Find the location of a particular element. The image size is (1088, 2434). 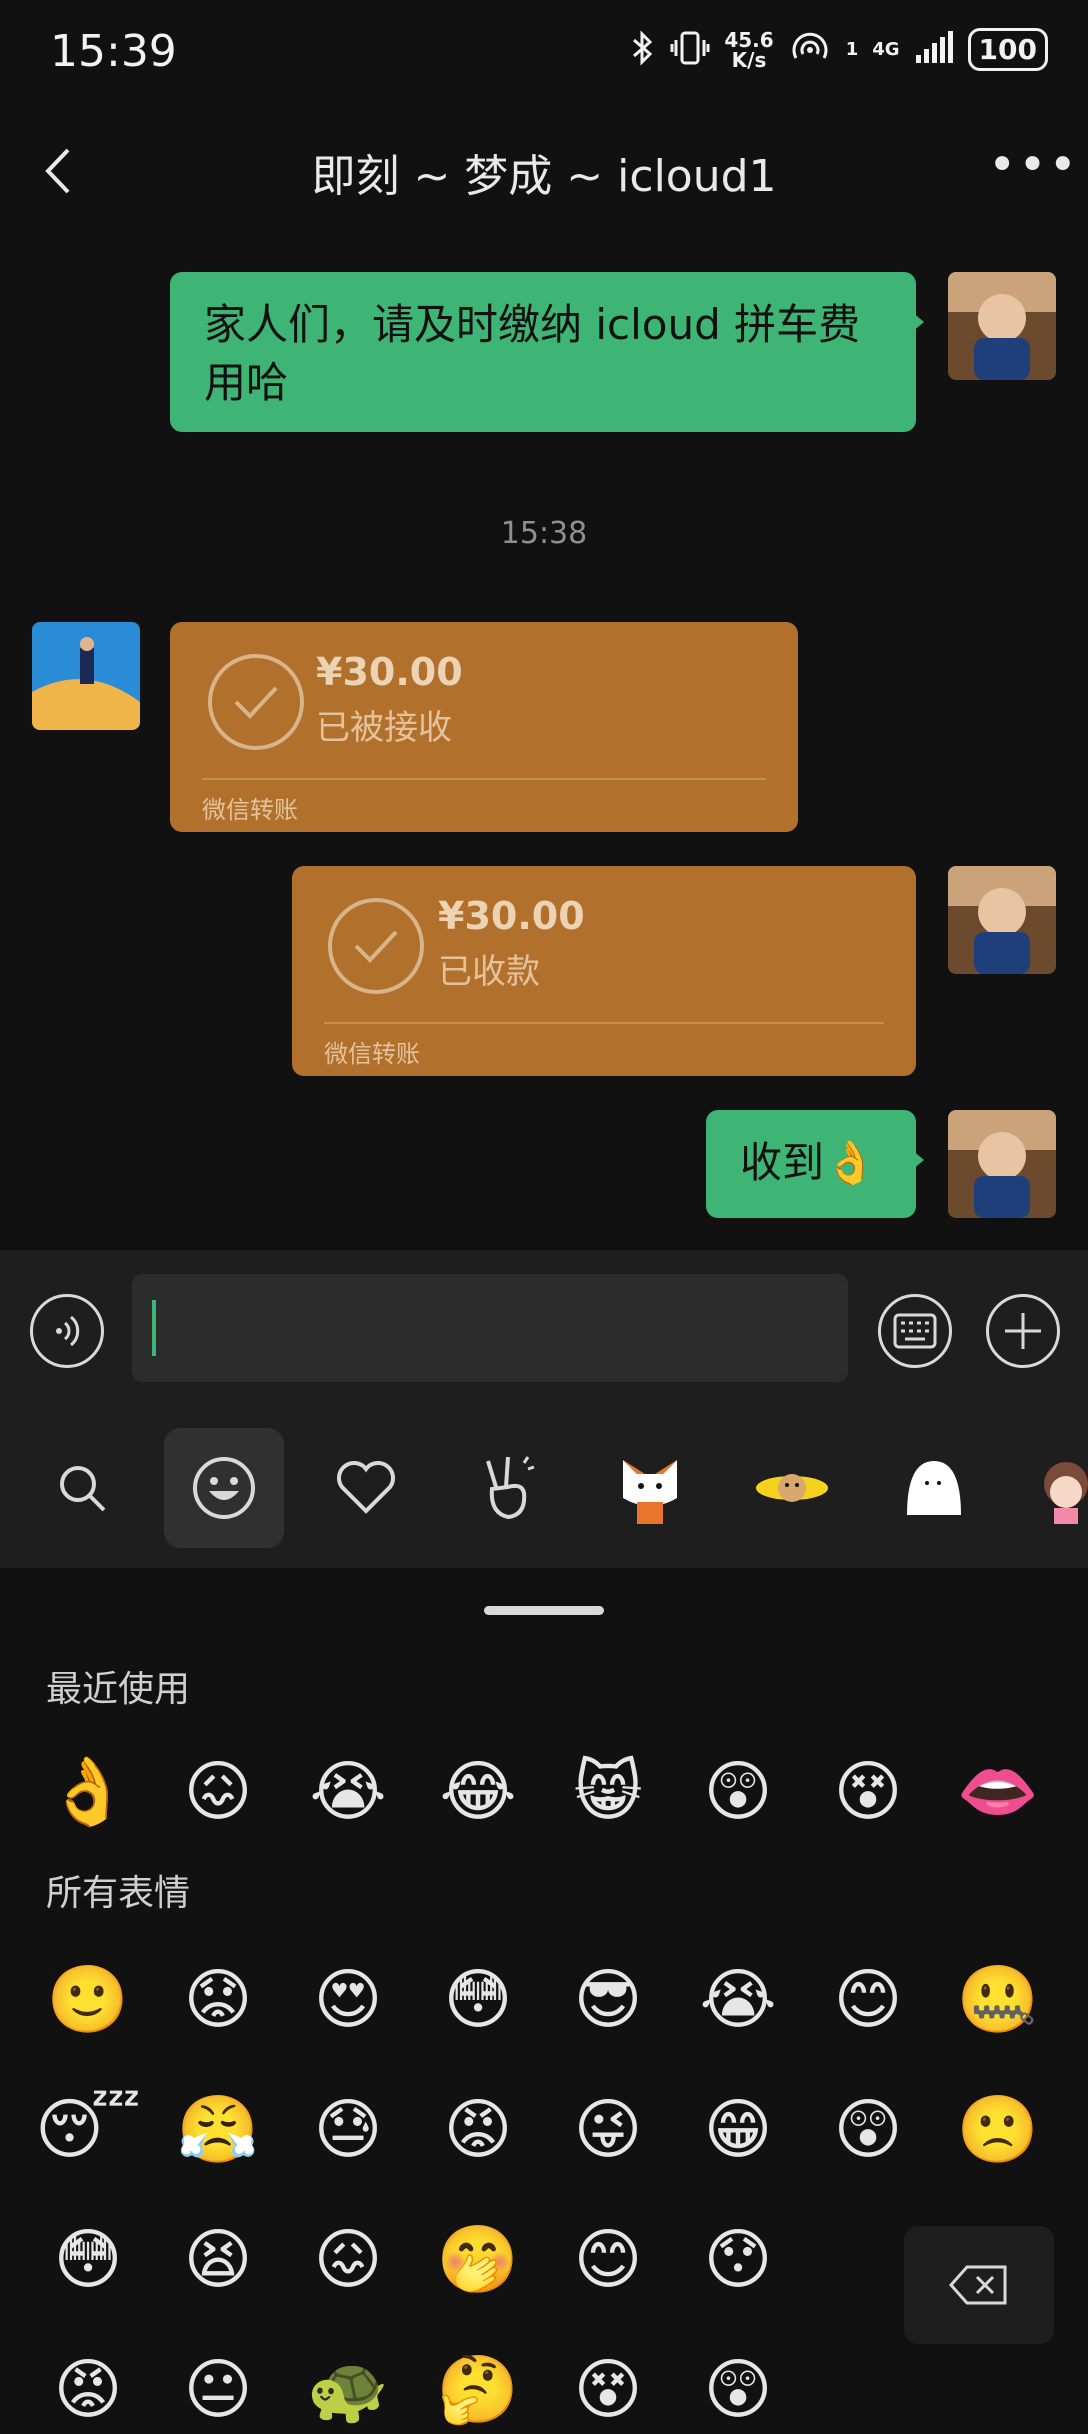

keyboard-icon is located at coordinates (915, 1331).